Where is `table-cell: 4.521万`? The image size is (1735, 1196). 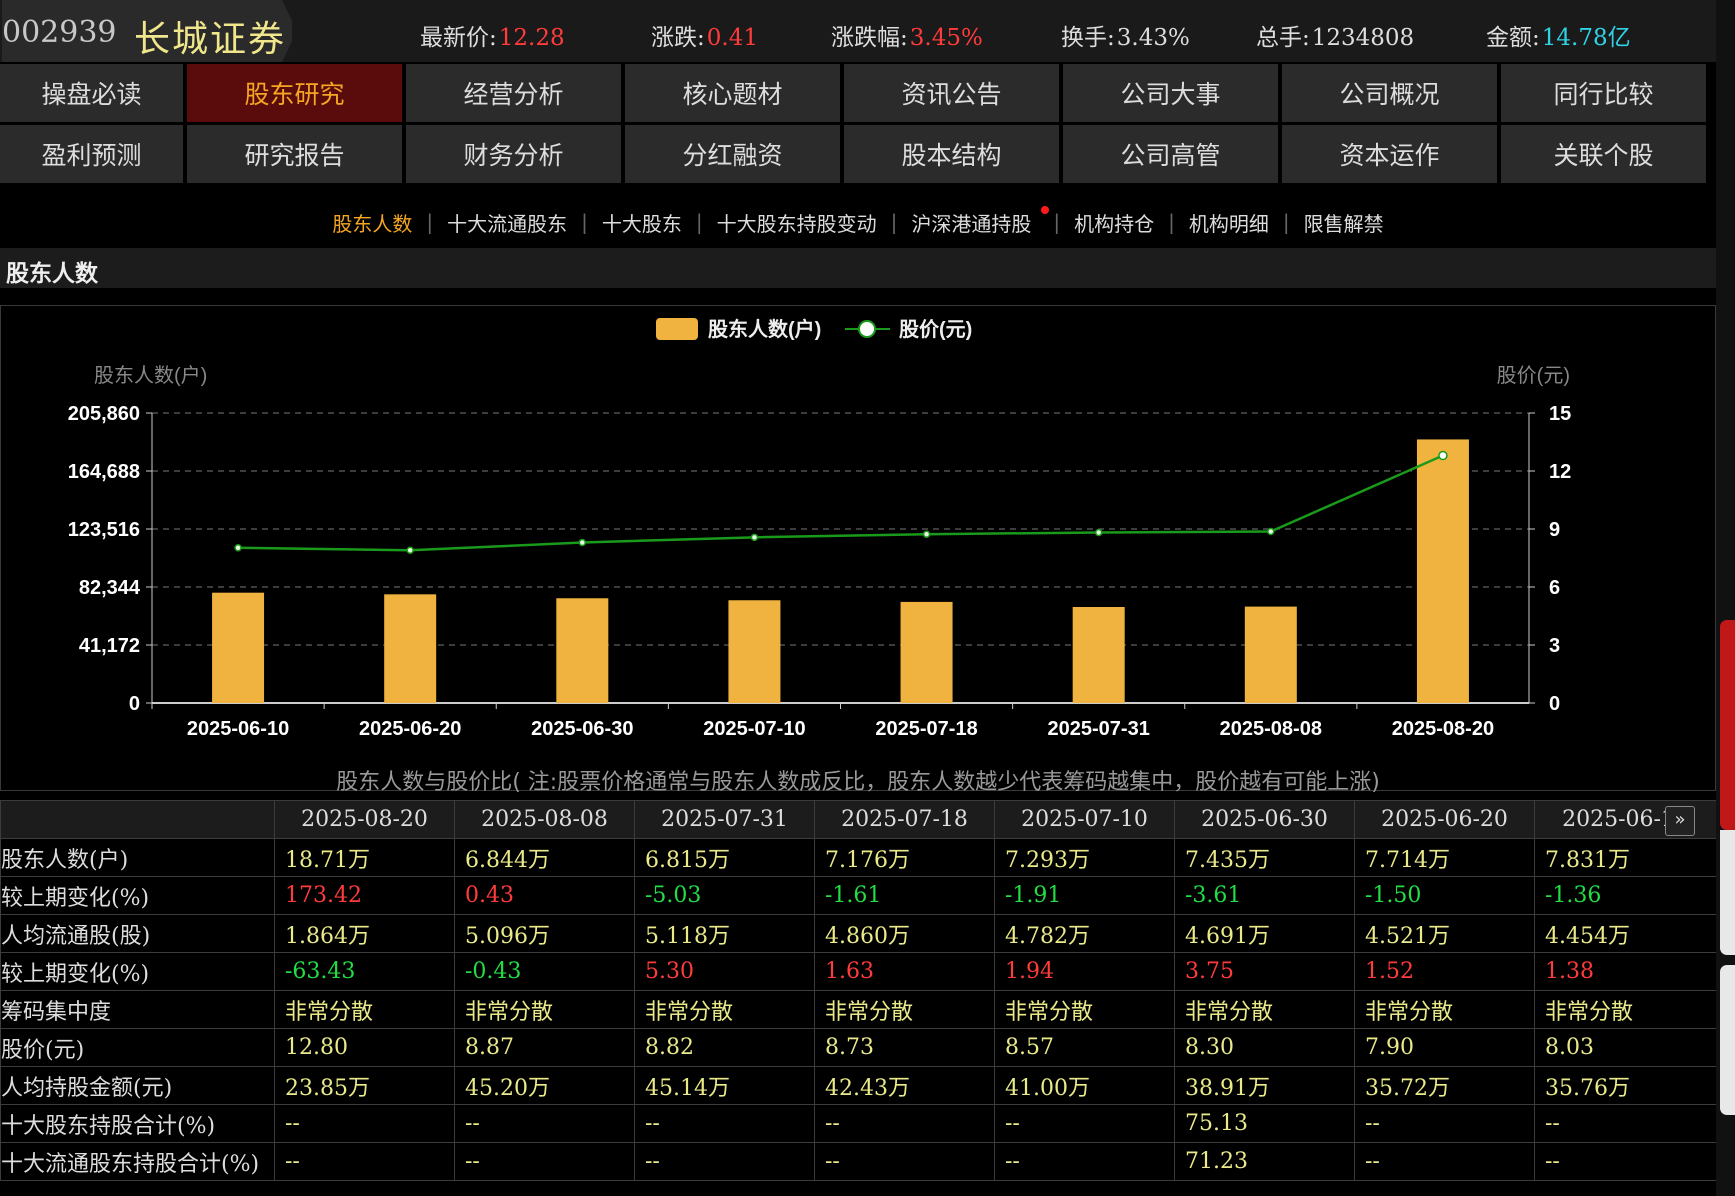
table-cell: 4.521万 is located at coordinates (1444, 933).